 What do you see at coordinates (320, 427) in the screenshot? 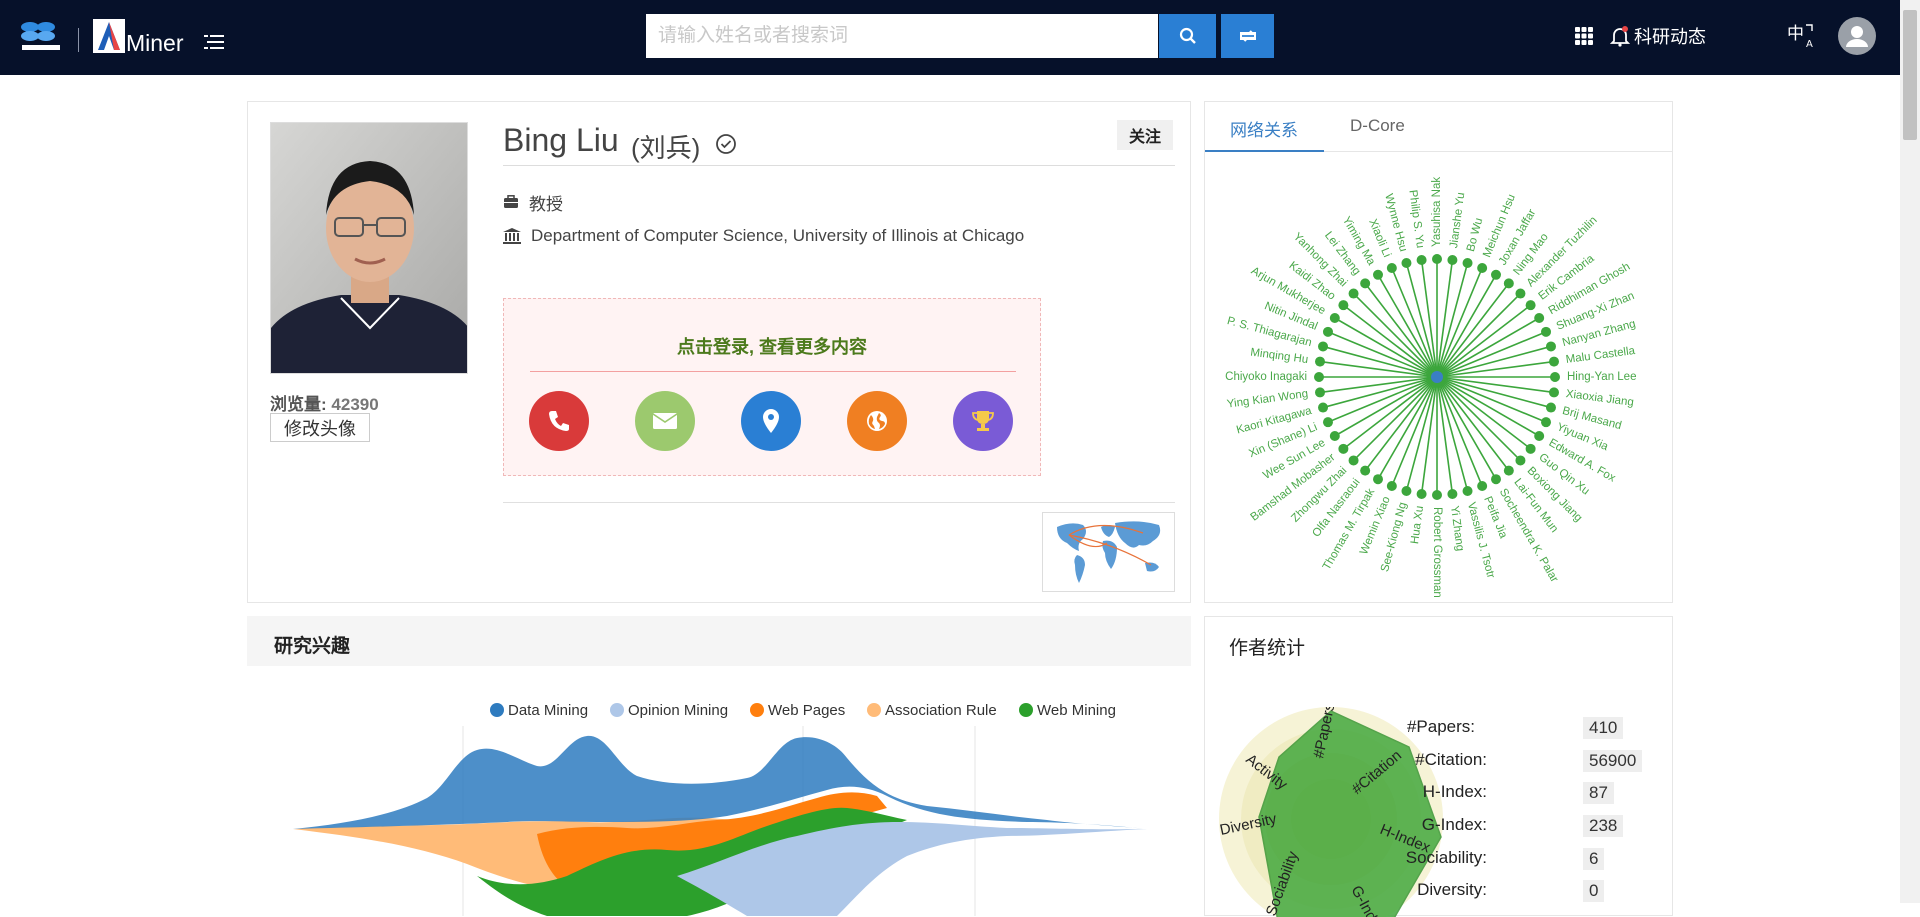
I see `edit-avatar-button: 修改头像` at bounding box center [320, 427].